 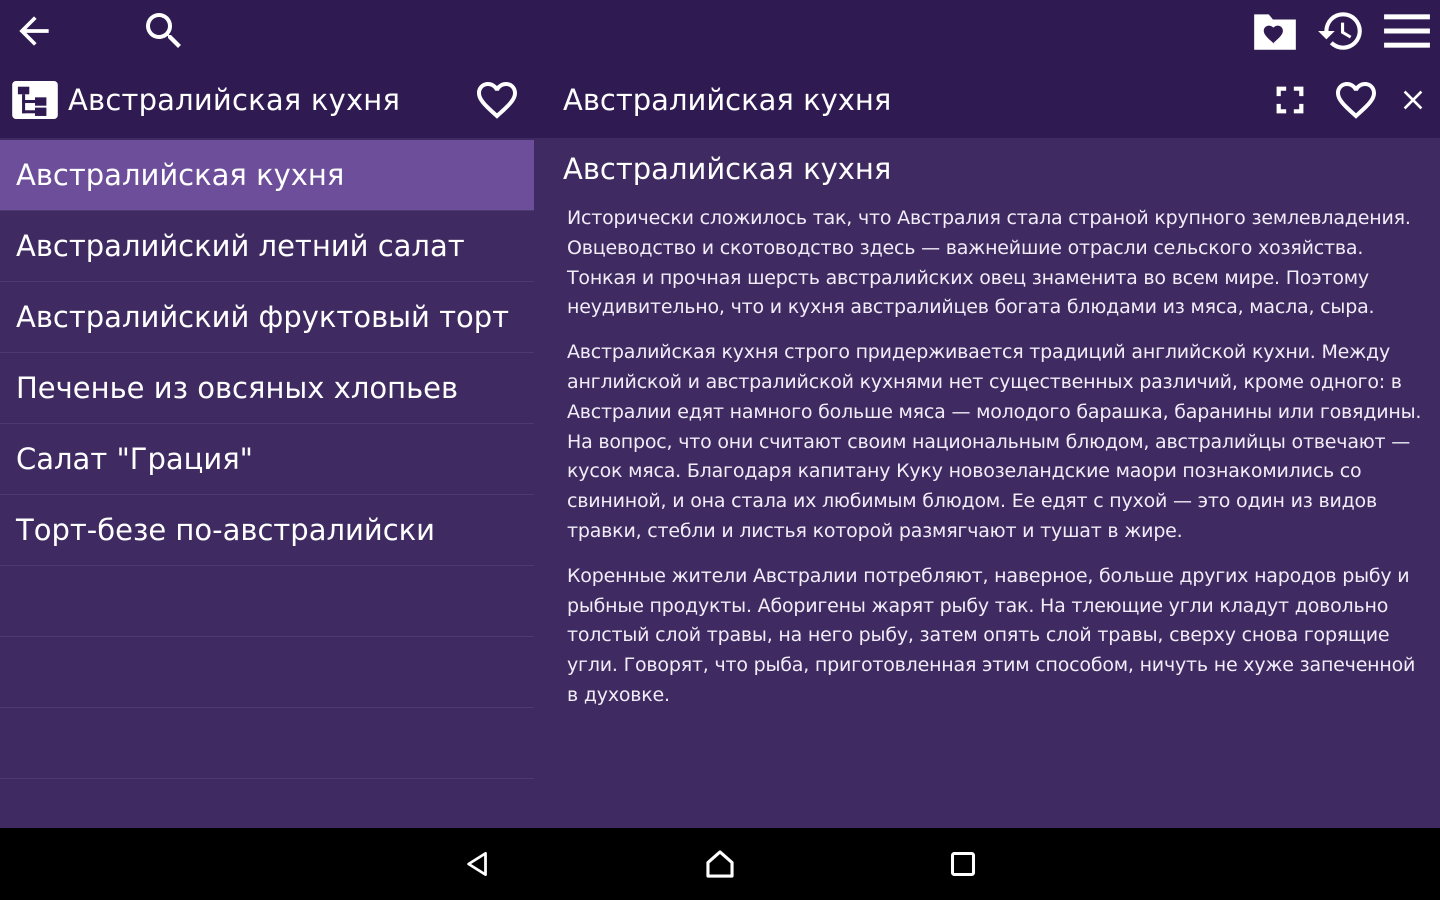 I want to click on back-arrow-icon, so click(x=34, y=31).